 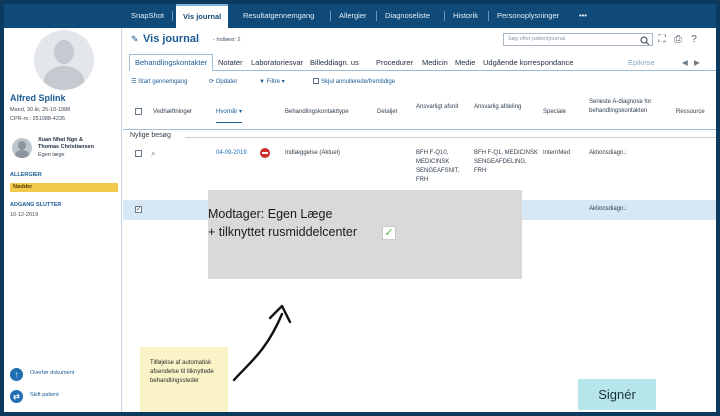 I want to click on tab-billeddiagnostik: Billeddiagn. us, so click(x=334, y=62).